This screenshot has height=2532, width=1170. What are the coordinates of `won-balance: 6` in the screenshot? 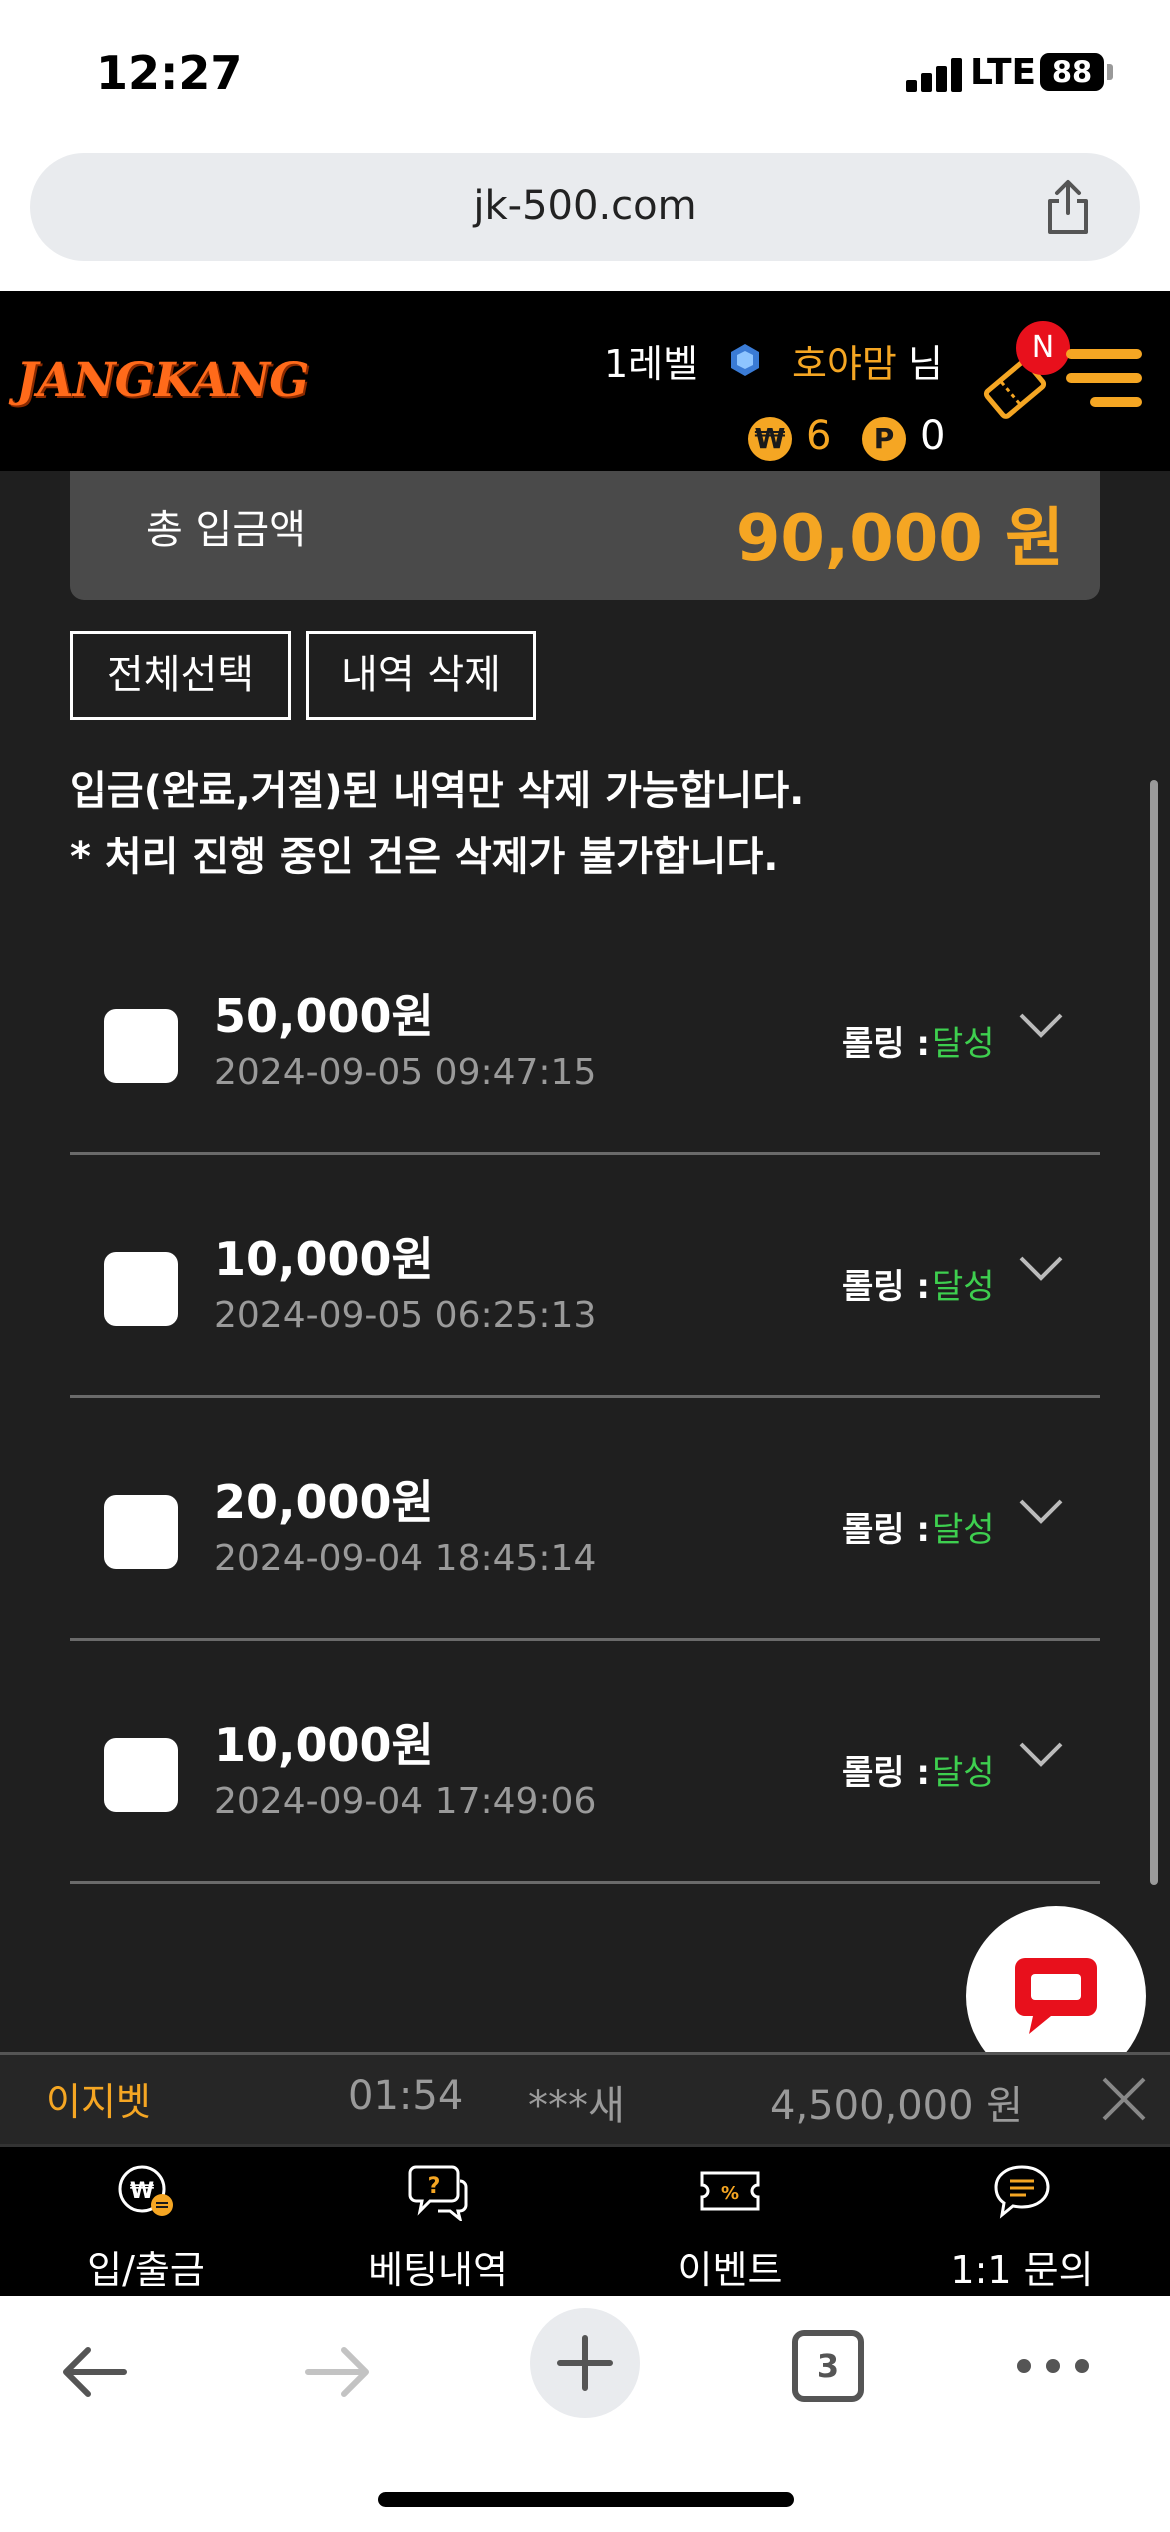 It's located at (819, 436).